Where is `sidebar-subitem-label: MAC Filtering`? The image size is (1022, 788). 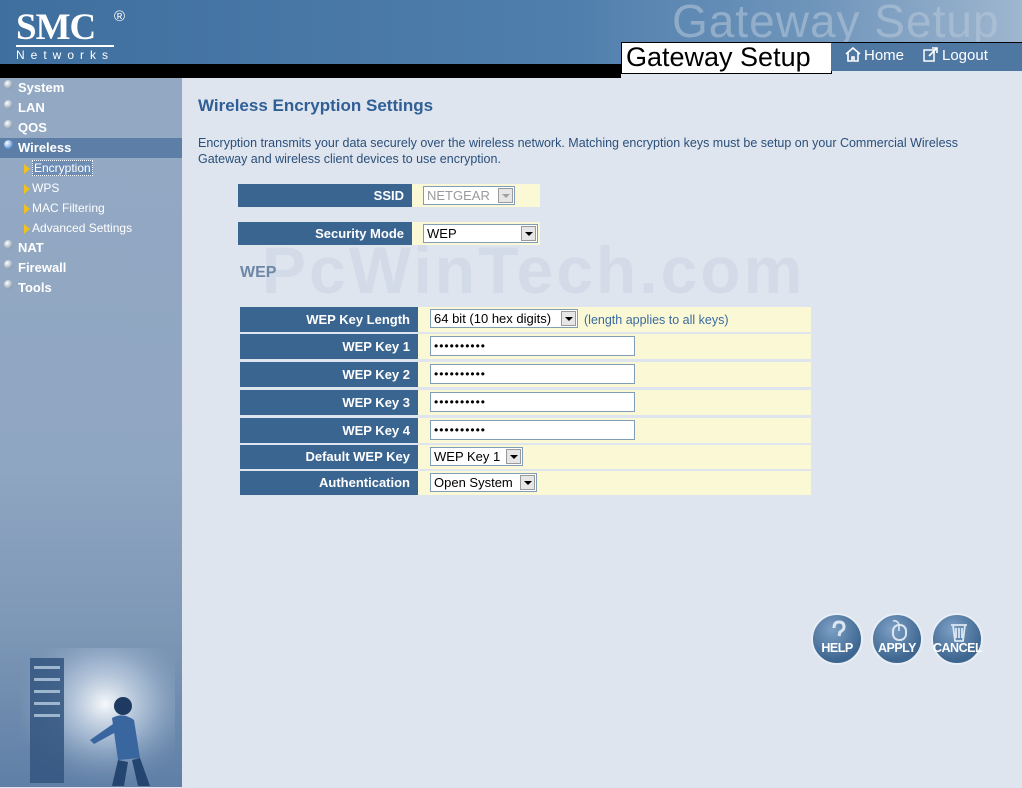 sidebar-subitem-label: MAC Filtering is located at coordinates (68, 208).